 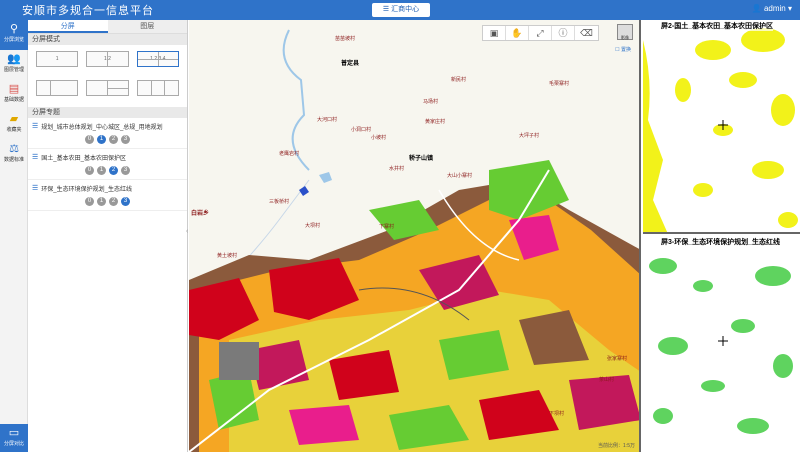 What do you see at coordinates (717, 26) in the screenshot?
I see `screen-2-title: 屏2-国土_基本农田_基本农田保护区` at bounding box center [717, 26].